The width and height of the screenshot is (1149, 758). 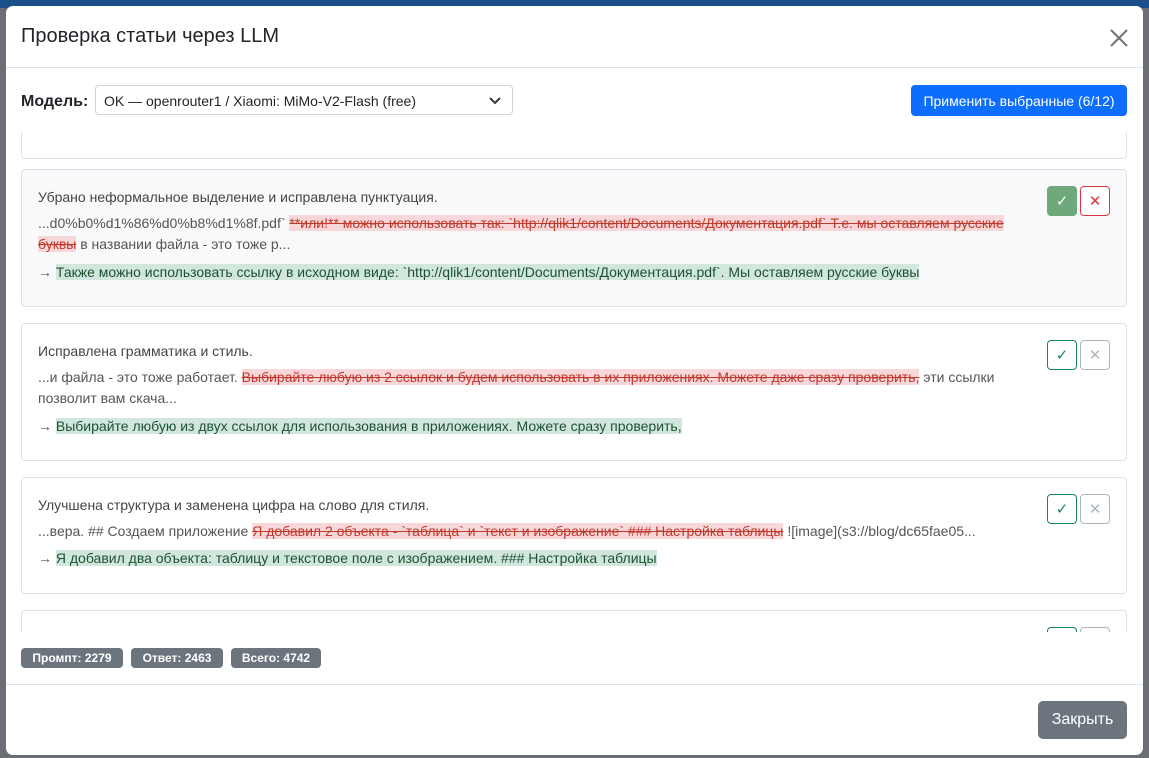 What do you see at coordinates (574, 719) in the screenshot?
I see `modal-footer: Закрыть` at bounding box center [574, 719].